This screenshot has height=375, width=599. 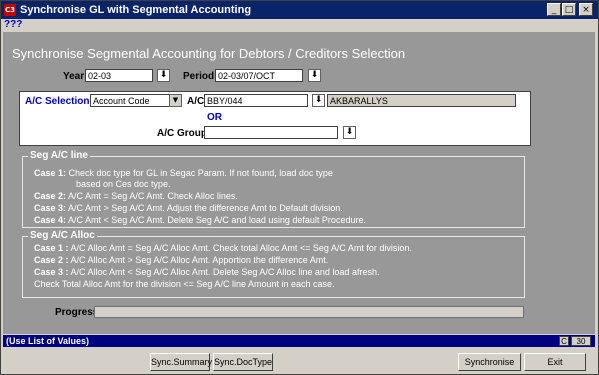 I want to click on ac-group-label: A/C Group, so click(x=182, y=133).